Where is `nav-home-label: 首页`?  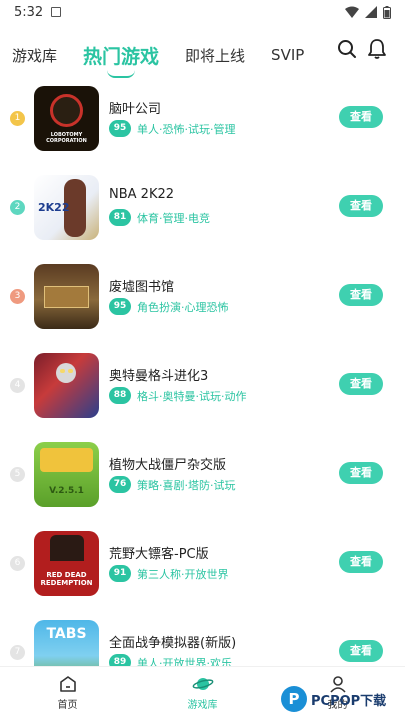 nav-home-label: 首页 is located at coordinates (67, 705).